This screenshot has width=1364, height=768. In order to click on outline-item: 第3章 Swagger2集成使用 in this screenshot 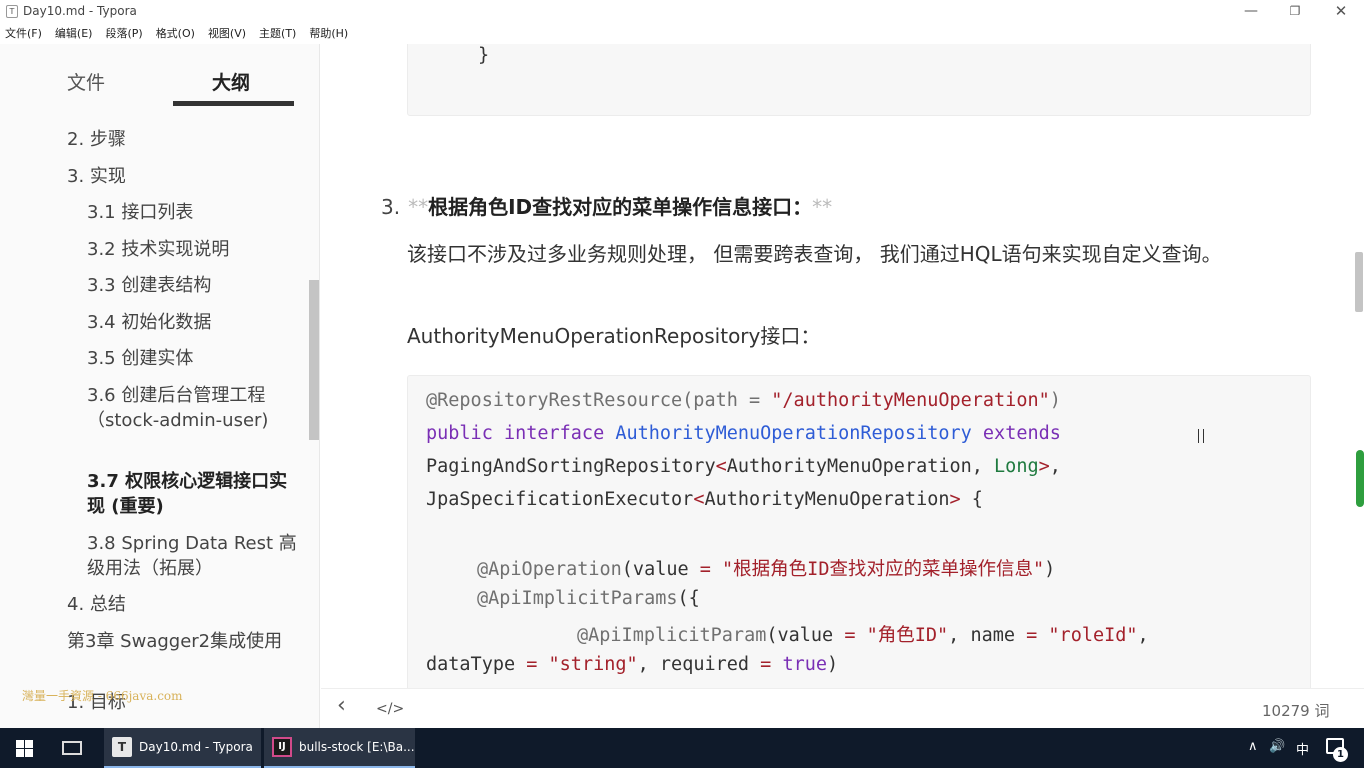, I will do `click(182, 641)`.